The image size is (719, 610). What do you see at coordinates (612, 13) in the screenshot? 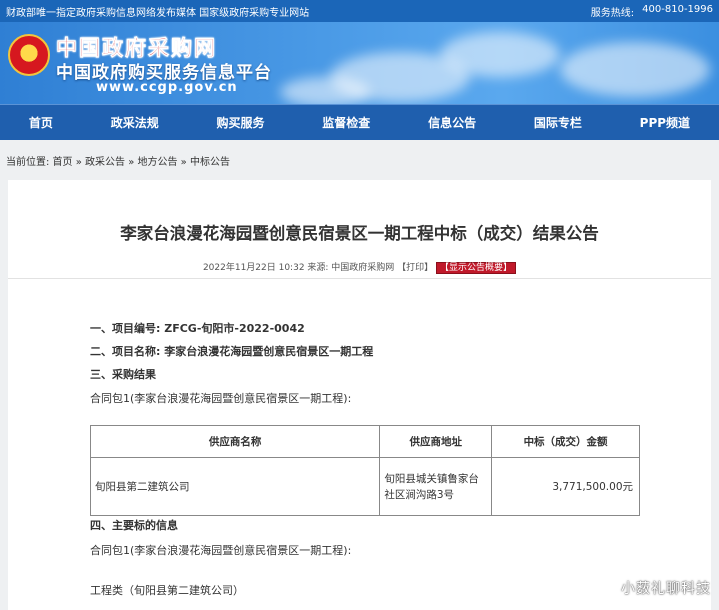
I see `hotline-label: 服务热线:` at bounding box center [612, 13].